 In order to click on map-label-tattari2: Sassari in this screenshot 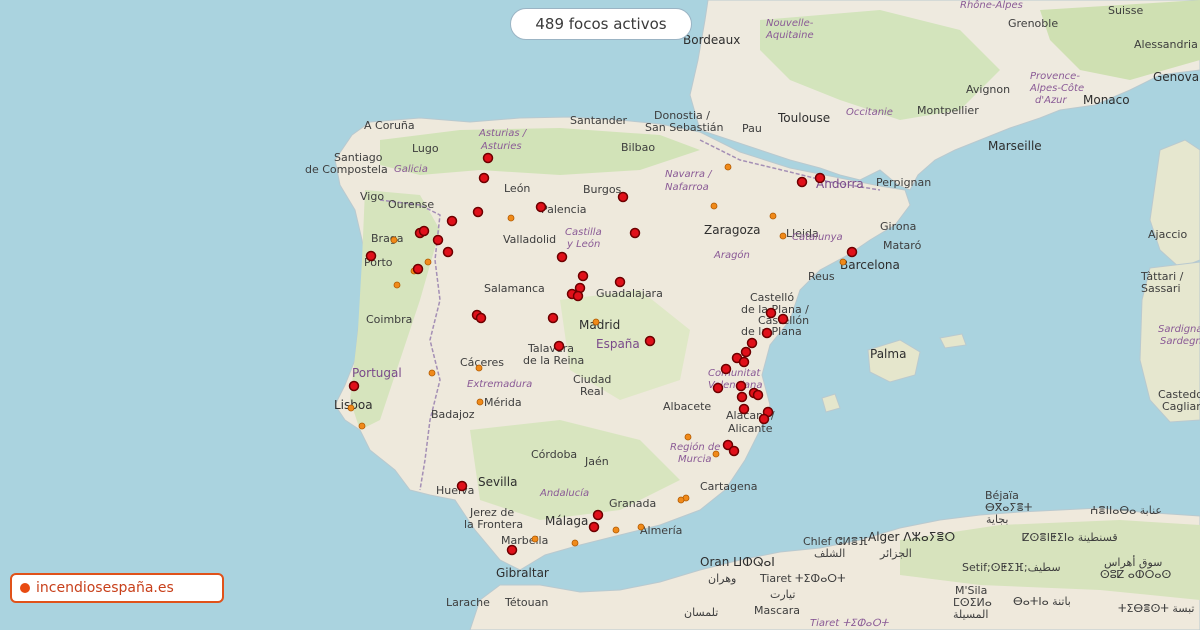, I will do `click(1161, 288)`.